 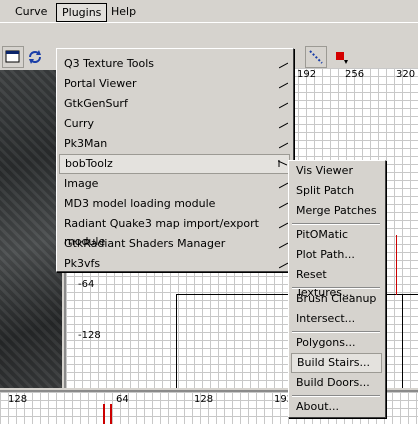 What do you see at coordinates (174, 124) in the screenshot?
I see `plugins-item-curry: Curry` at bounding box center [174, 124].